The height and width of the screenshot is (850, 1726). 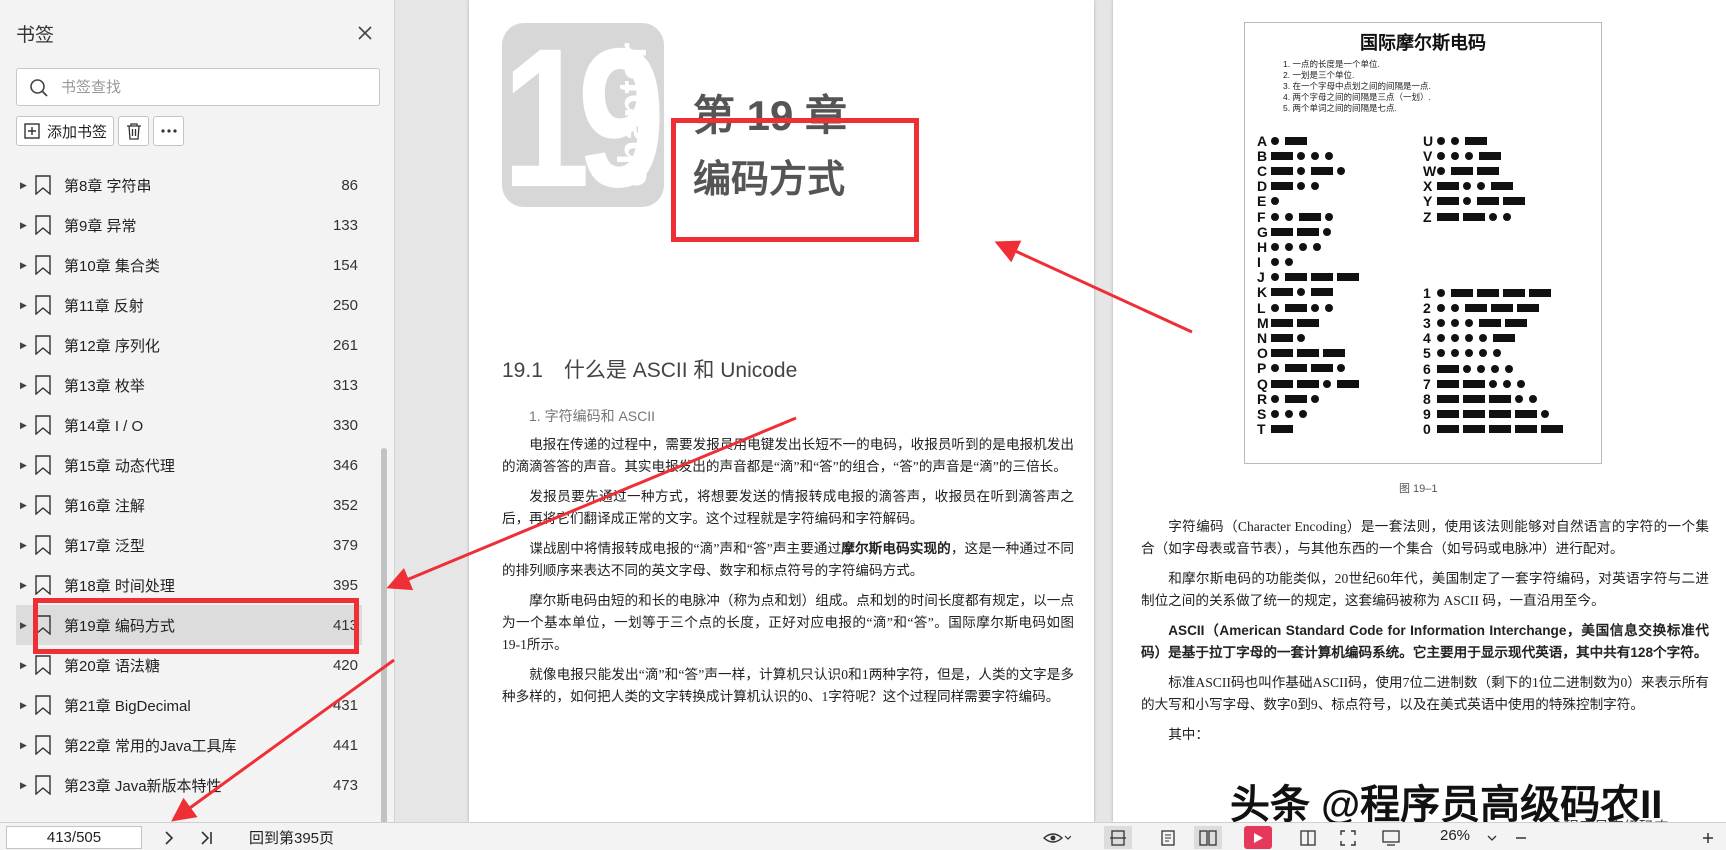 I want to click on bookmark-label: 第20章 语法糖, so click(x=112, y=666).